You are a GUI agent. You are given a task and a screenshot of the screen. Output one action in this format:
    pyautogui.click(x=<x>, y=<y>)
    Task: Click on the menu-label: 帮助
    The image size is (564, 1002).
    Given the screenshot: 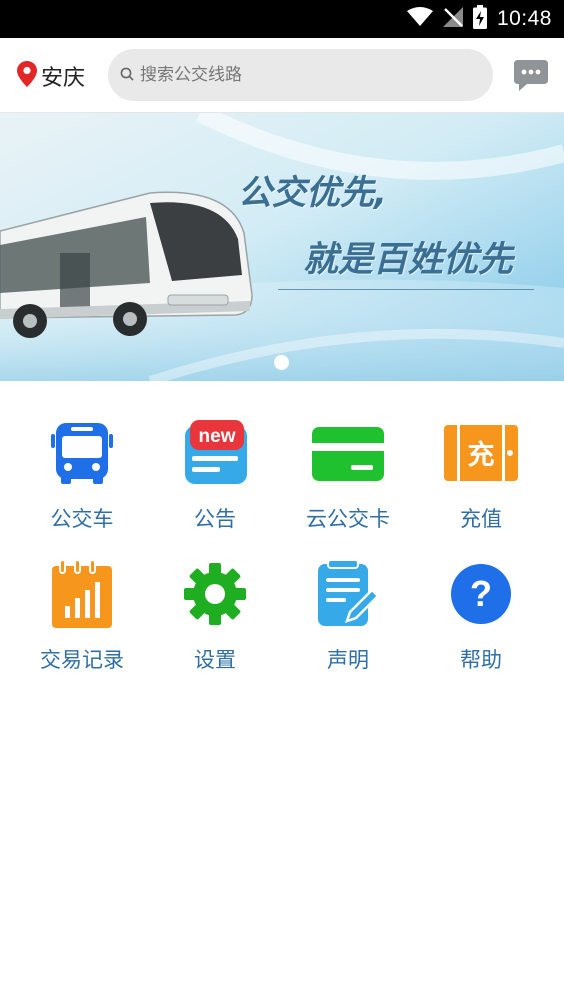 What is the action you would take?
    pyautogui.click(x=481, y=660)
    